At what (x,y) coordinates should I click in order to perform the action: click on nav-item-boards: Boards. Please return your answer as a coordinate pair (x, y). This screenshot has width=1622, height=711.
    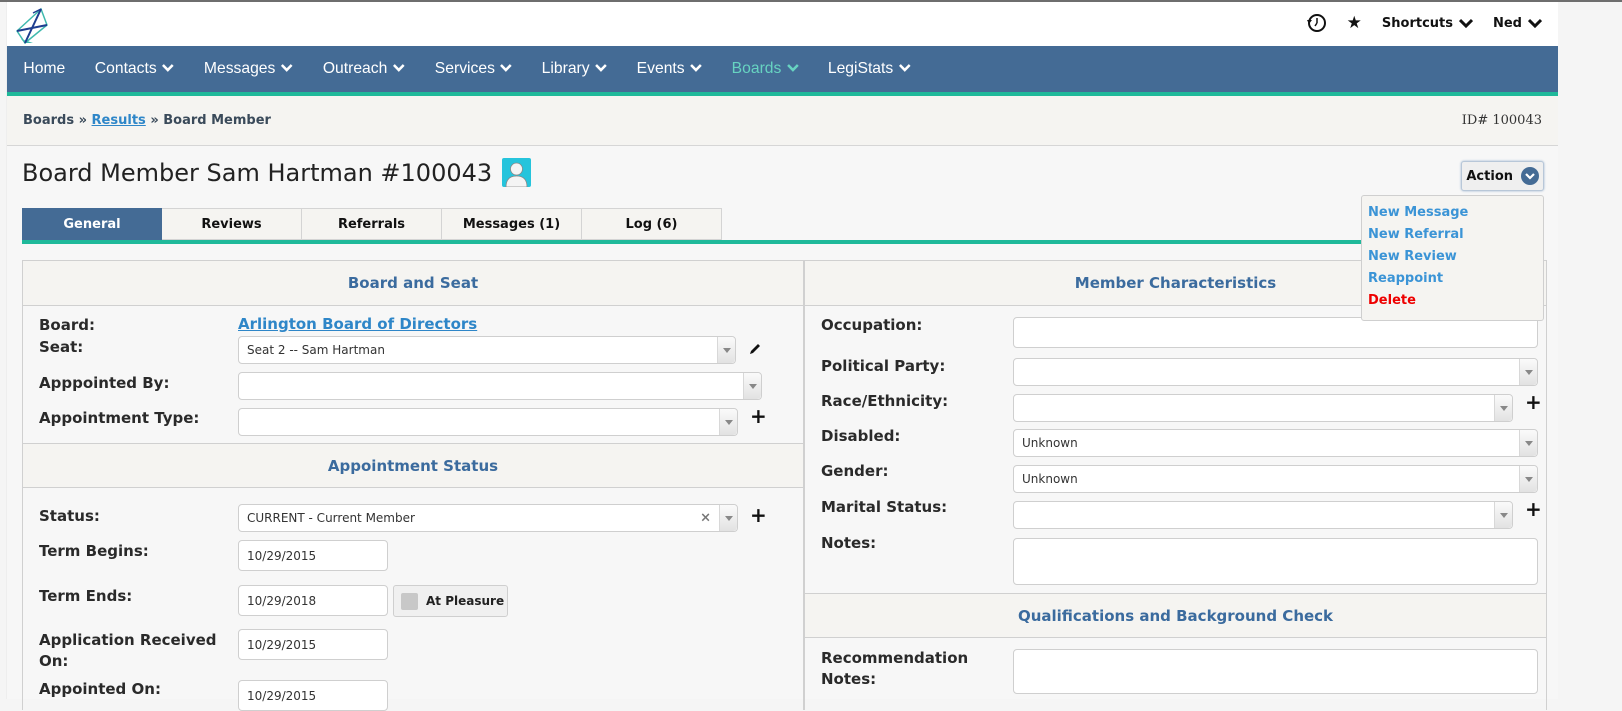
    Looking at the image, I should click on (765, 69).